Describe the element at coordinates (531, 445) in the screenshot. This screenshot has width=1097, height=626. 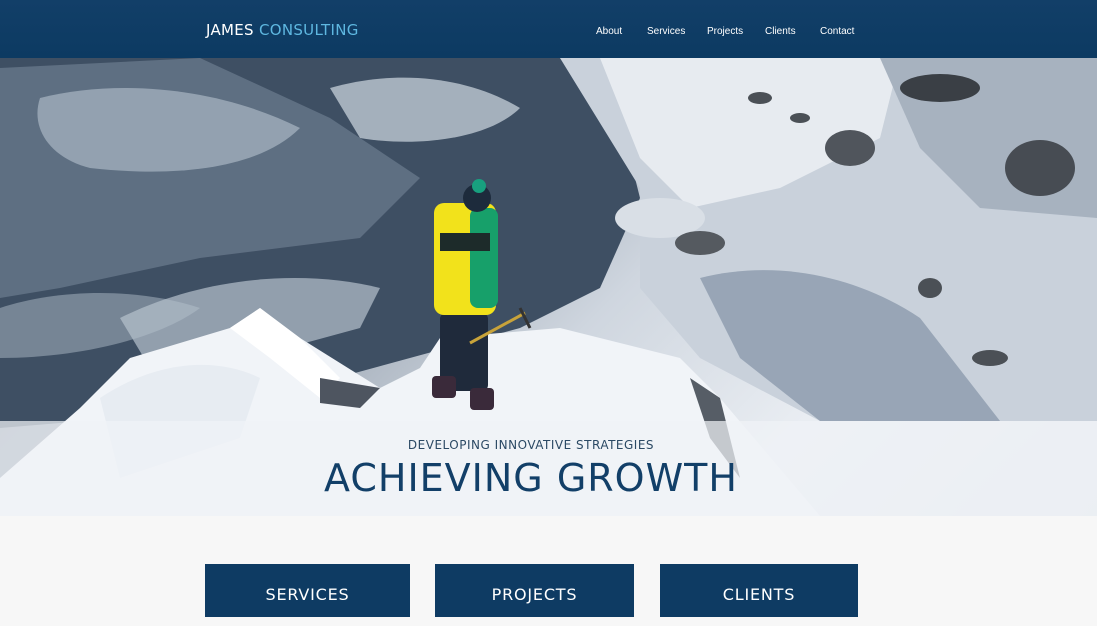
I see `hero-subtitle: DEVELOPING INNOVATIVE STRATEGIES` at that location.